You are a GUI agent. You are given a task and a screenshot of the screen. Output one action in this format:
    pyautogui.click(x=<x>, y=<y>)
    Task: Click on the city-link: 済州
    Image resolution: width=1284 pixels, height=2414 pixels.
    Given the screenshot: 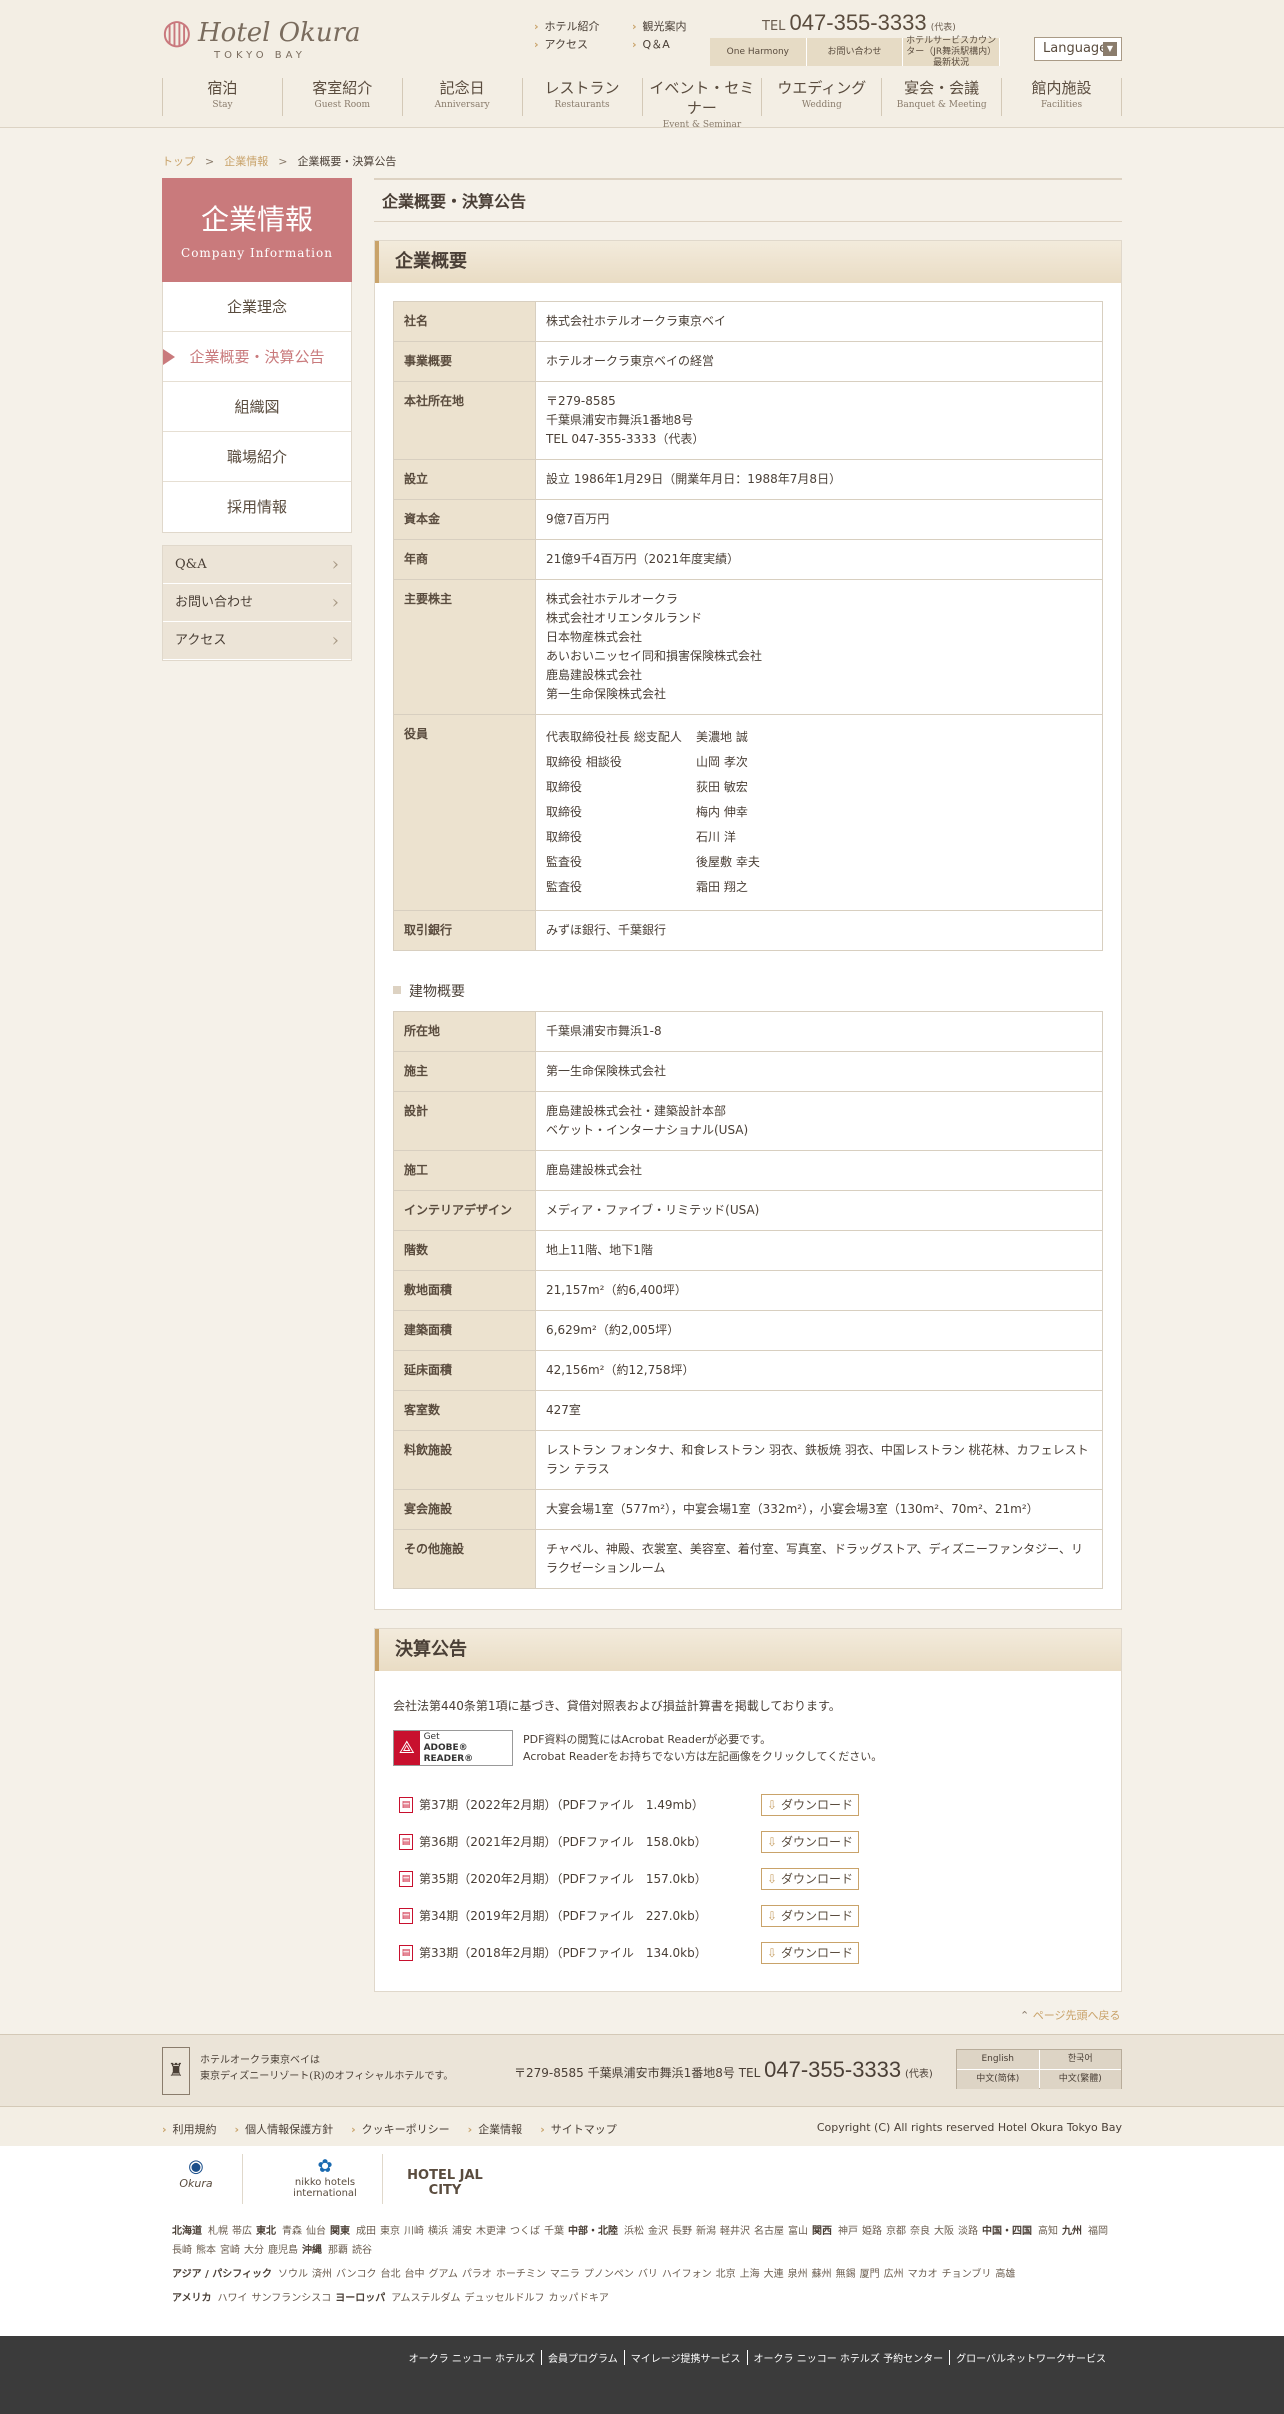 What is the action you would take?
    pyautogui.click(x=322, y=2274)
    